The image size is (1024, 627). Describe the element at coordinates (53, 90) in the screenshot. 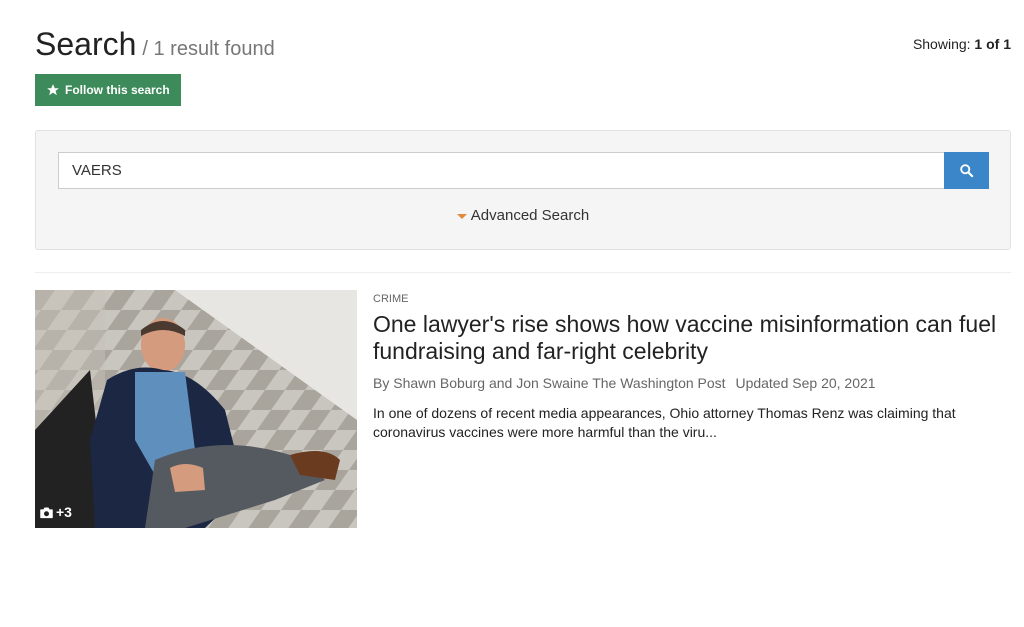

I see `star-icon` at that location.